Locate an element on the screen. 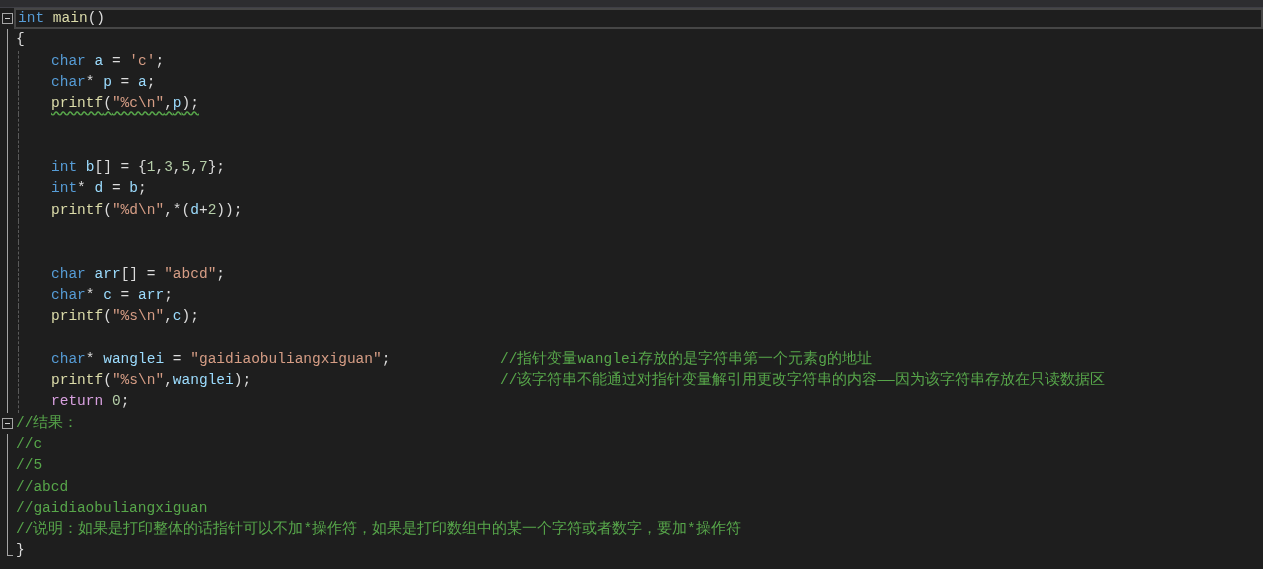 The height and width of the screenshot is (569, 1263). code-line: int main() is located at coordinates (62, 18).